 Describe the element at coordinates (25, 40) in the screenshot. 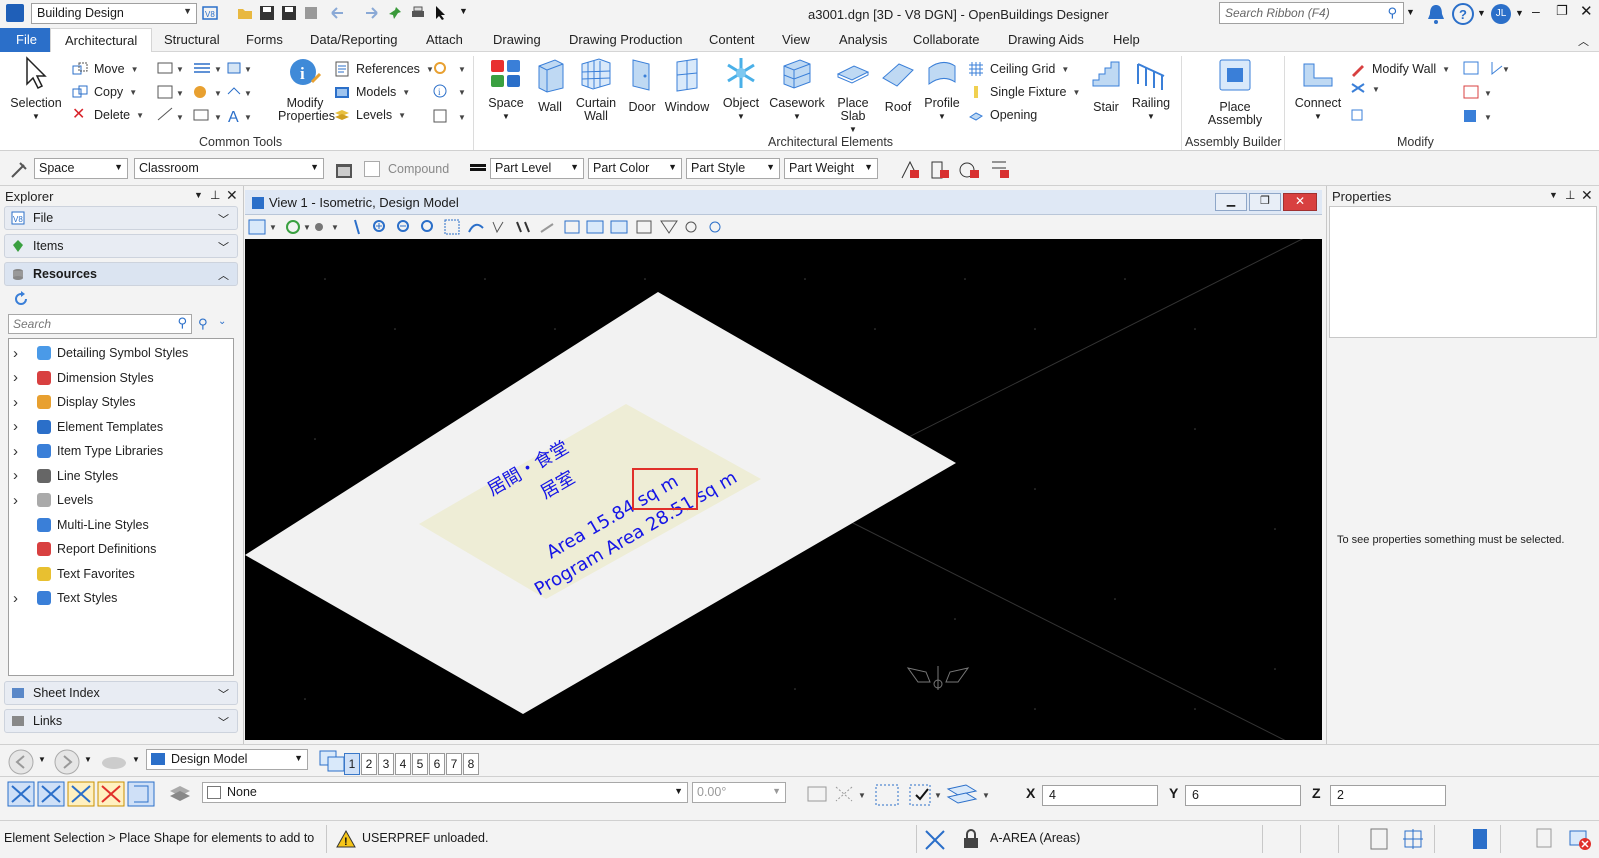

I see `tab-file: File` at that location.